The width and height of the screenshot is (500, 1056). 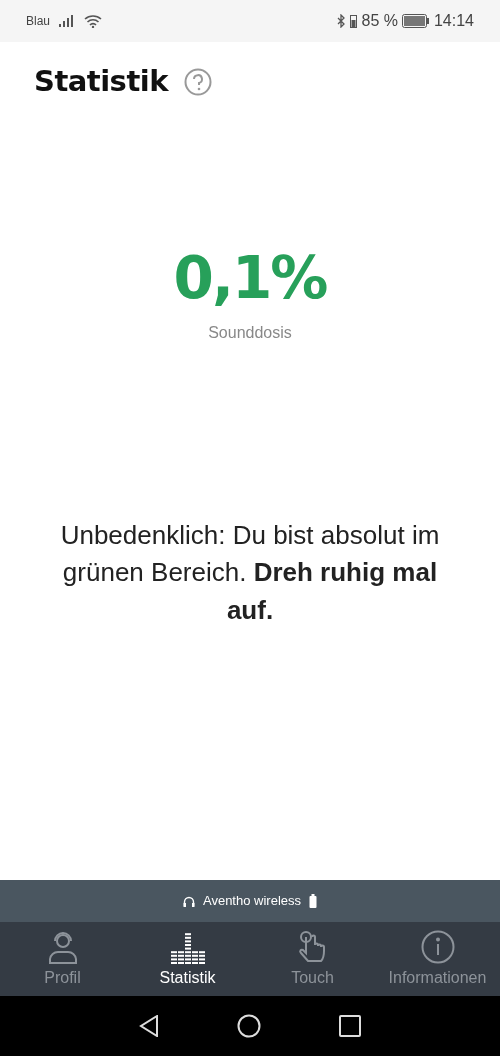 What do you see at coordinates (350, 1026) in the screenshot?
I see `recent-apps-icon` at bounding box center [350, 1026].